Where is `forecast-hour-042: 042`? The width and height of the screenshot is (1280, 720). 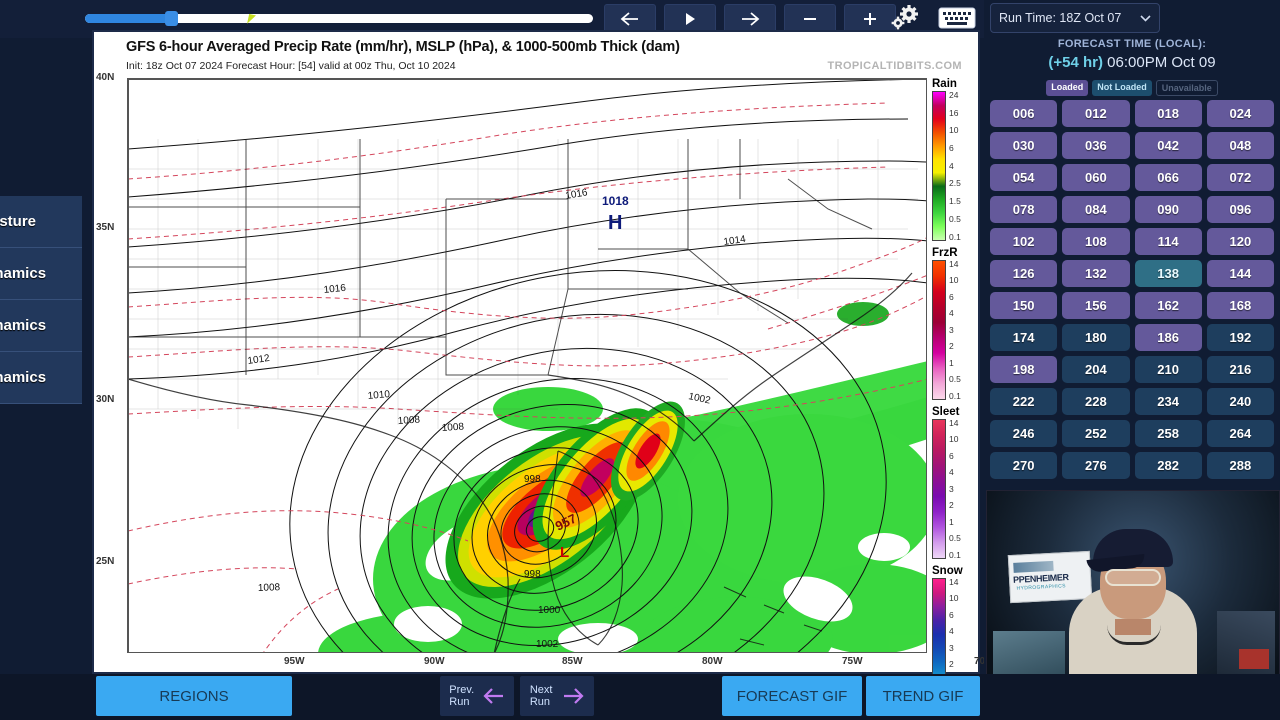
forecast-hour-042: 042 is located at coordinates (1168, 145).